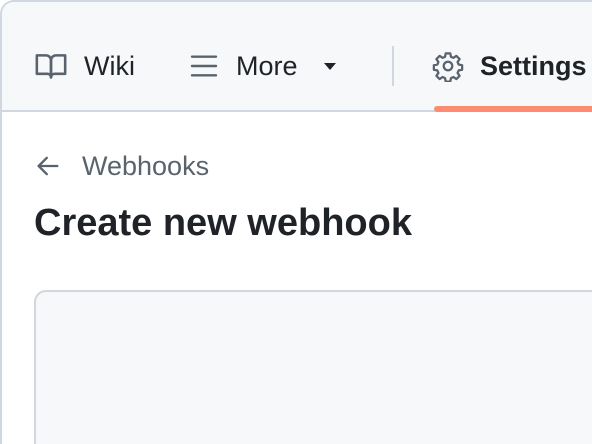 The image size is (592, 444). I want to click on tab-wiki: Wiki, so click(84, 66).